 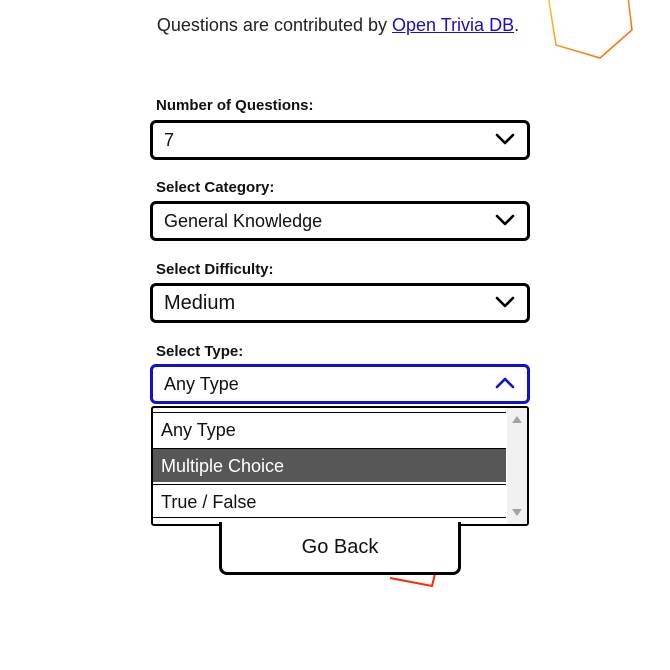 I want to click on questions-select: 7, so click(x=340, y=140).